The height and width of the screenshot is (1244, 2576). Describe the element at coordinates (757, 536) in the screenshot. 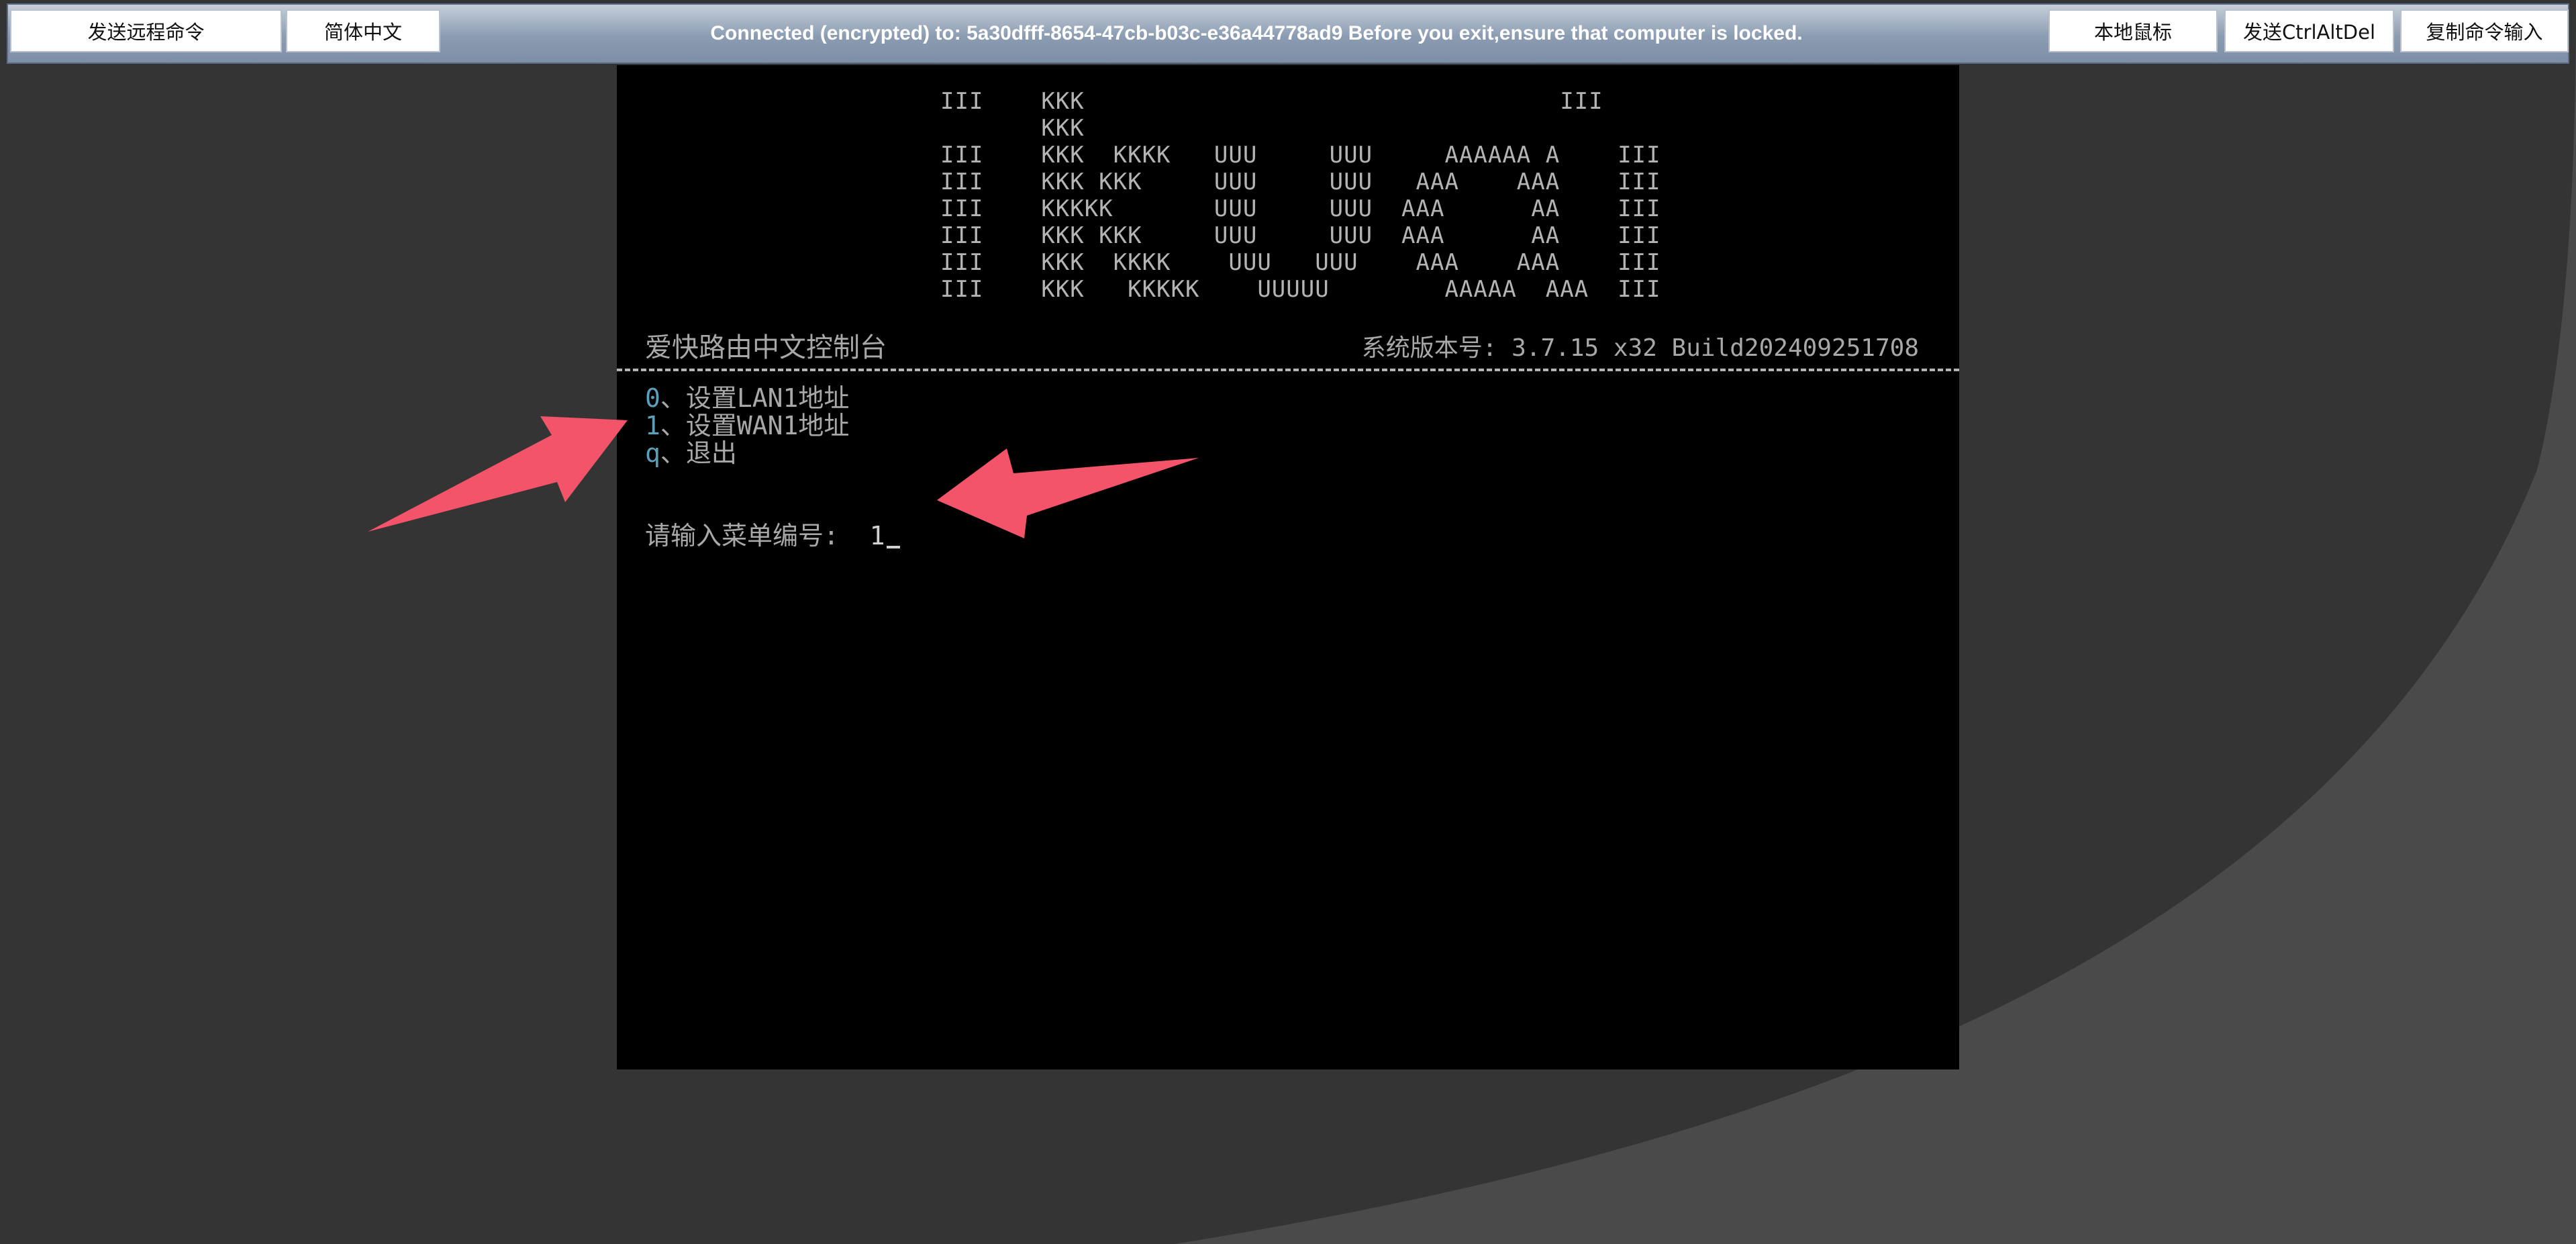

I see `prompt-label: 请输入菜单编号:` at that location.